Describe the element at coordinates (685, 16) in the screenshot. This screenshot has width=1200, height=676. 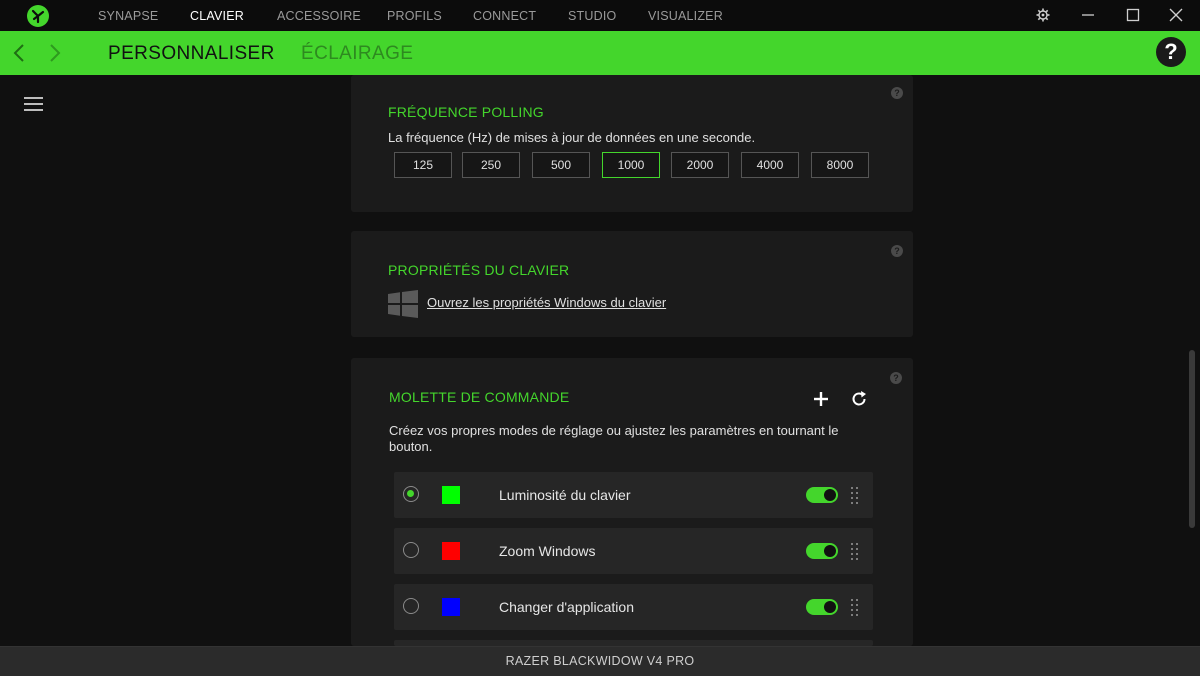
I see `nav-visualizer: VISUALIZER` at that location.